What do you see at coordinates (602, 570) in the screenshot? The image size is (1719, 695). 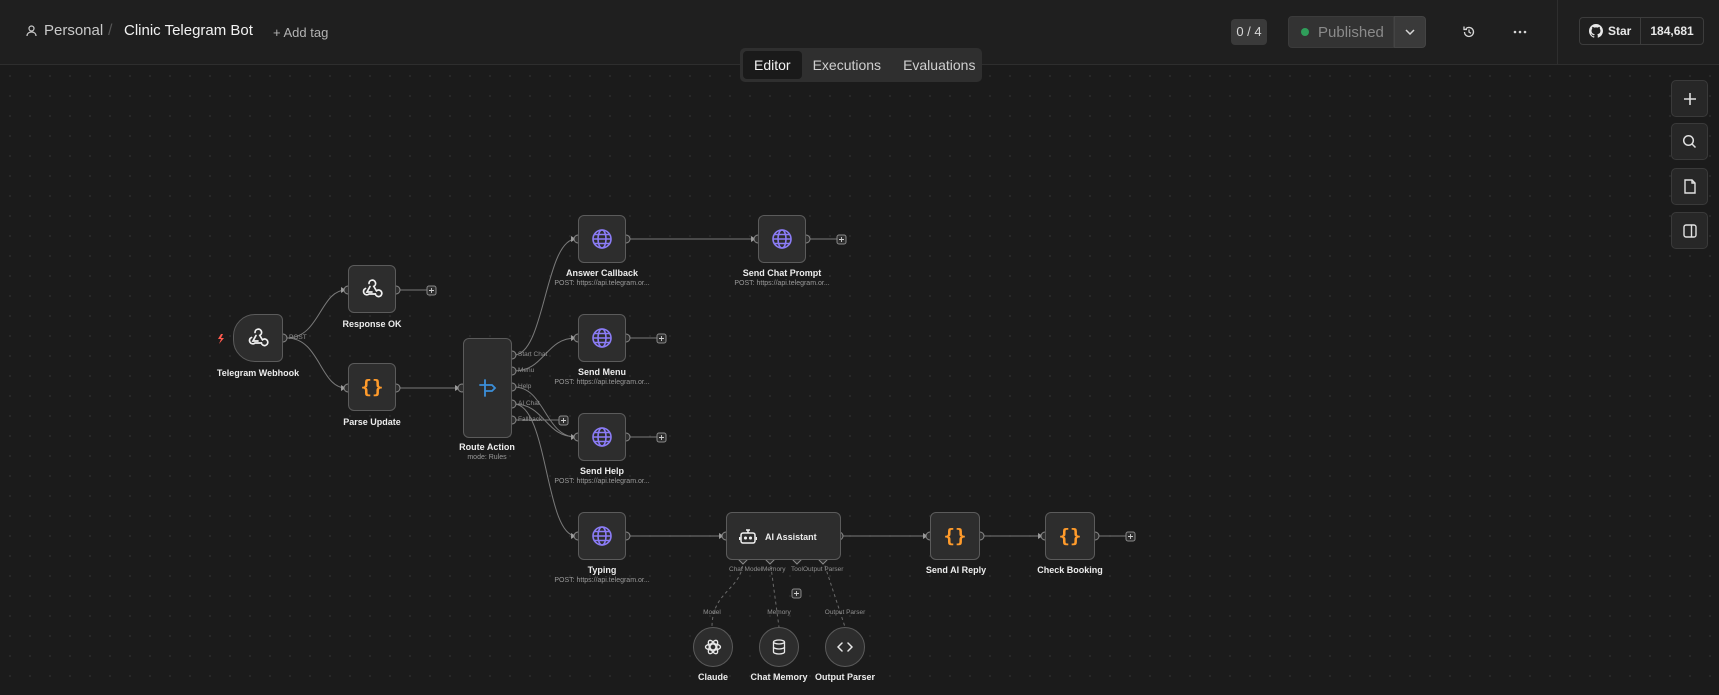 I see `node-typing-label: Typing` at bounding box center [602, 570].